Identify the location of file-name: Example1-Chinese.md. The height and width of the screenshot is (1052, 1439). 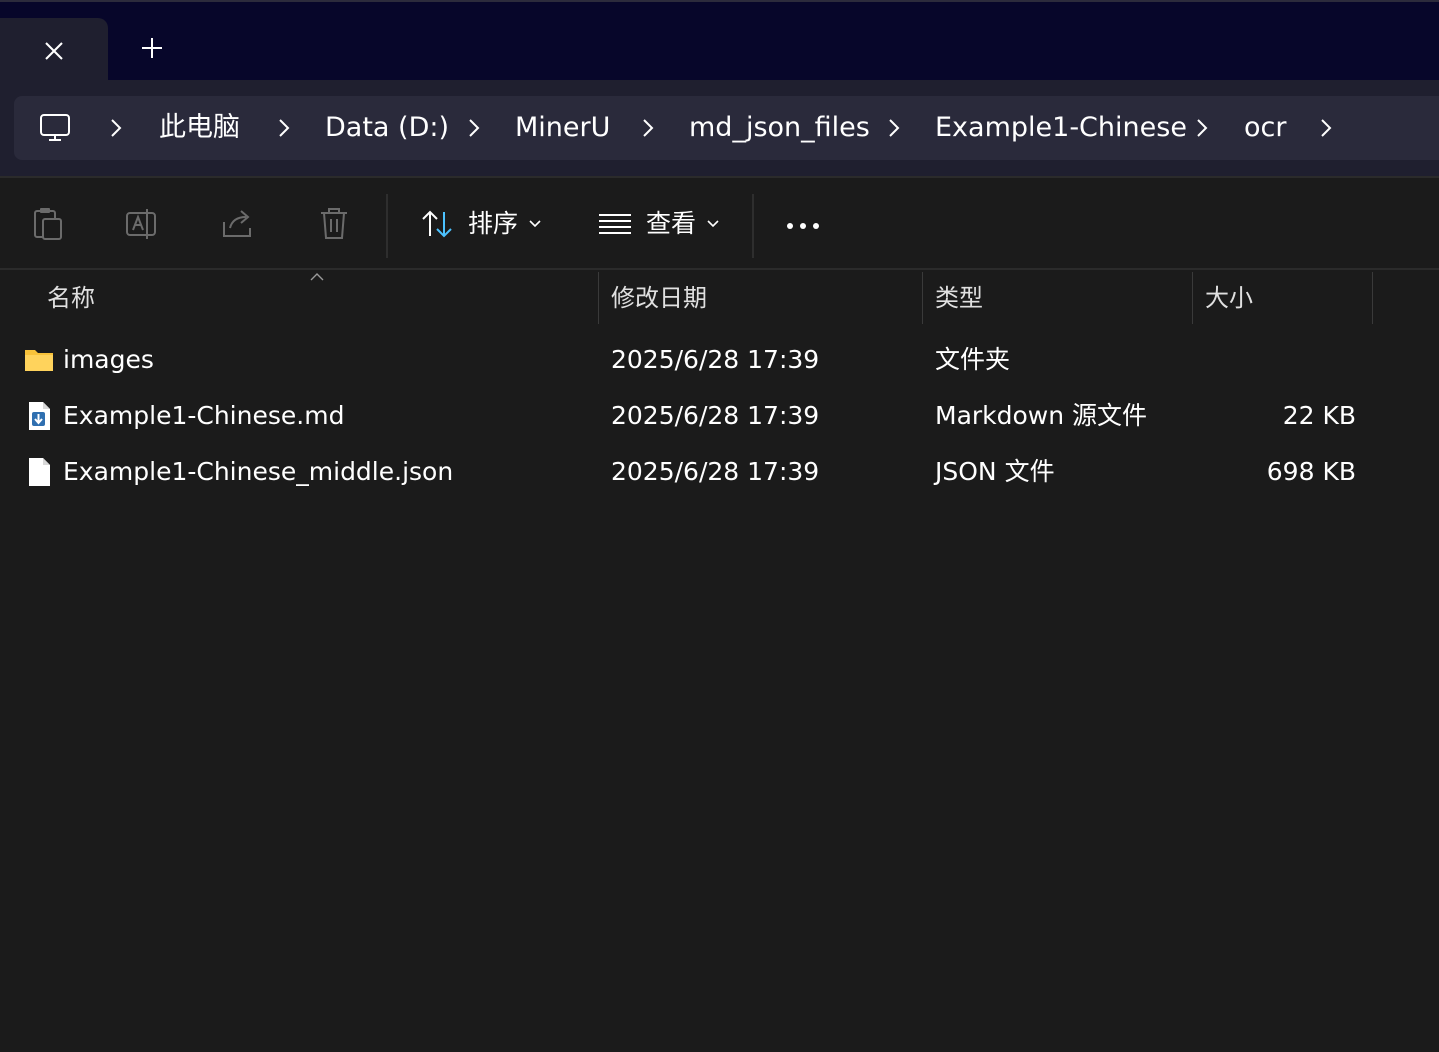
(204, 415).